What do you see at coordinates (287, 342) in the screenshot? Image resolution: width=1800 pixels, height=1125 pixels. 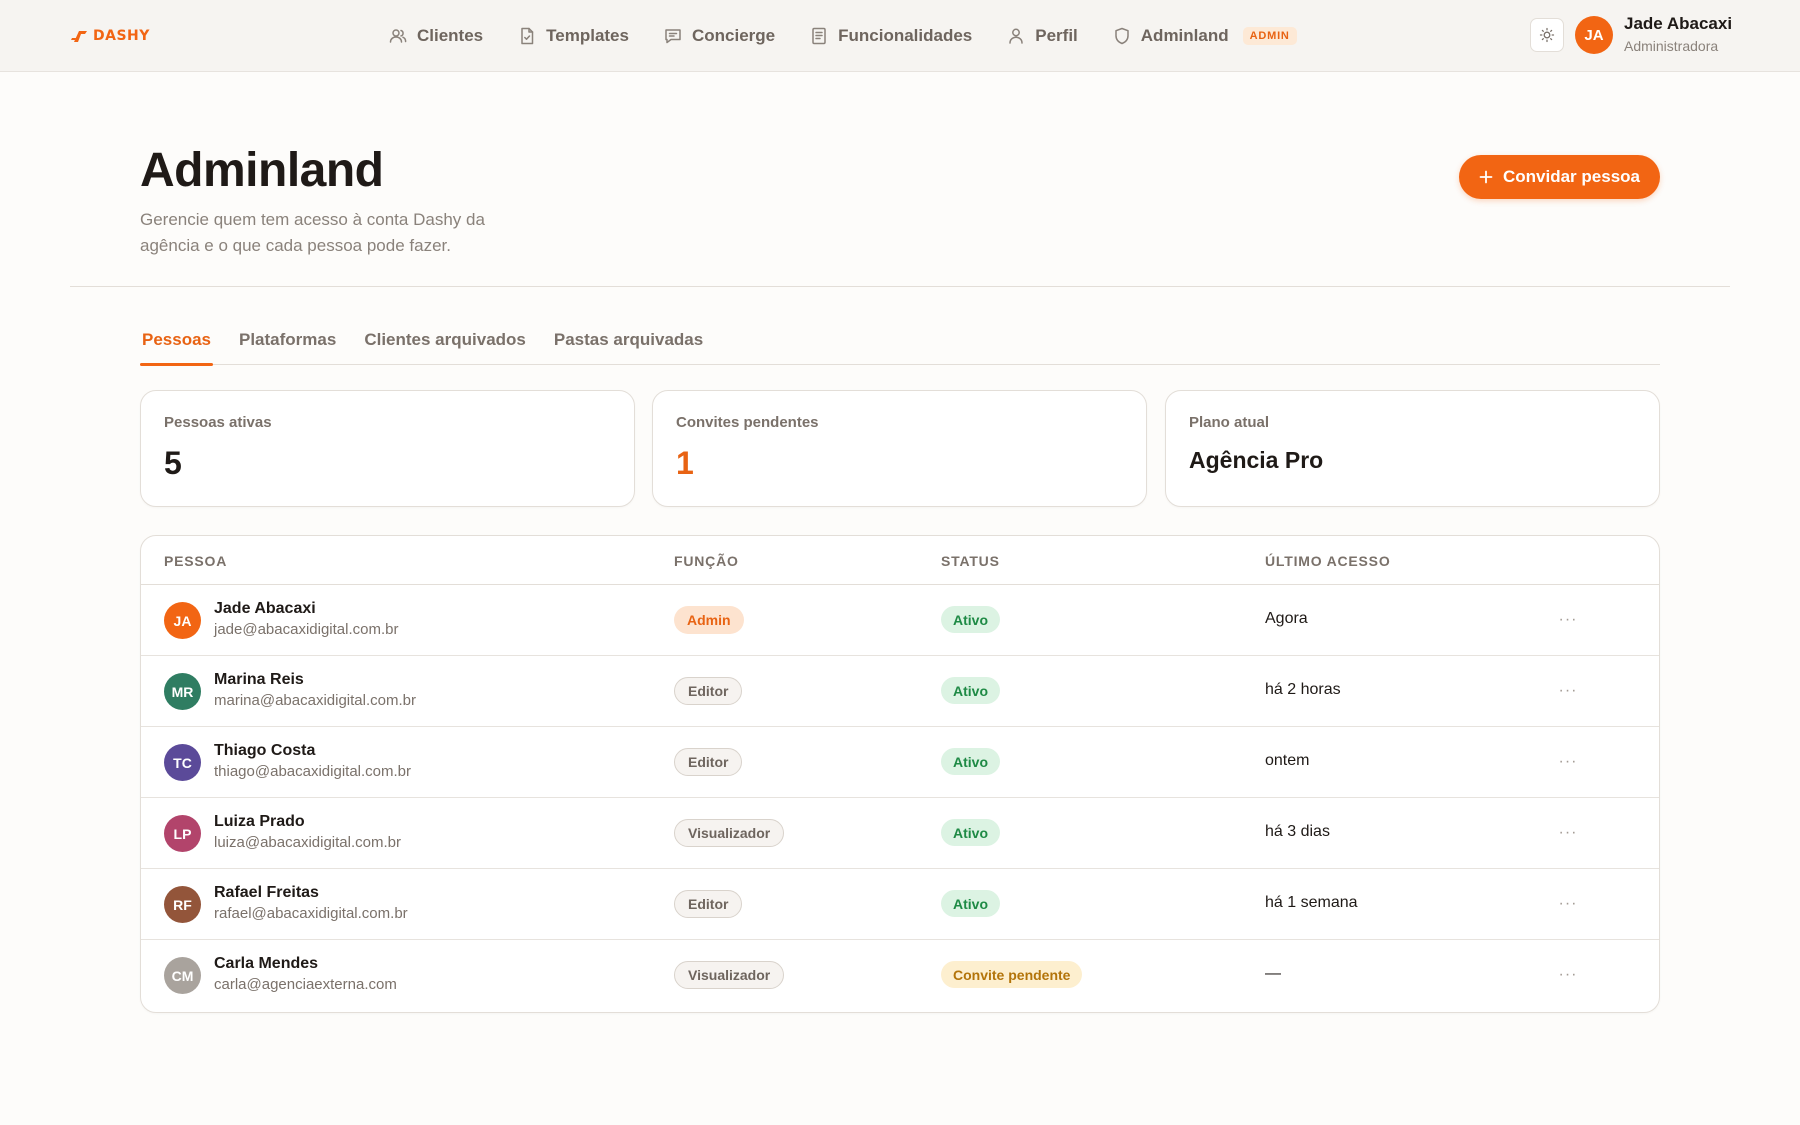 I see `tab-plataformas: Plataformas` at bounding box center [287, 342].